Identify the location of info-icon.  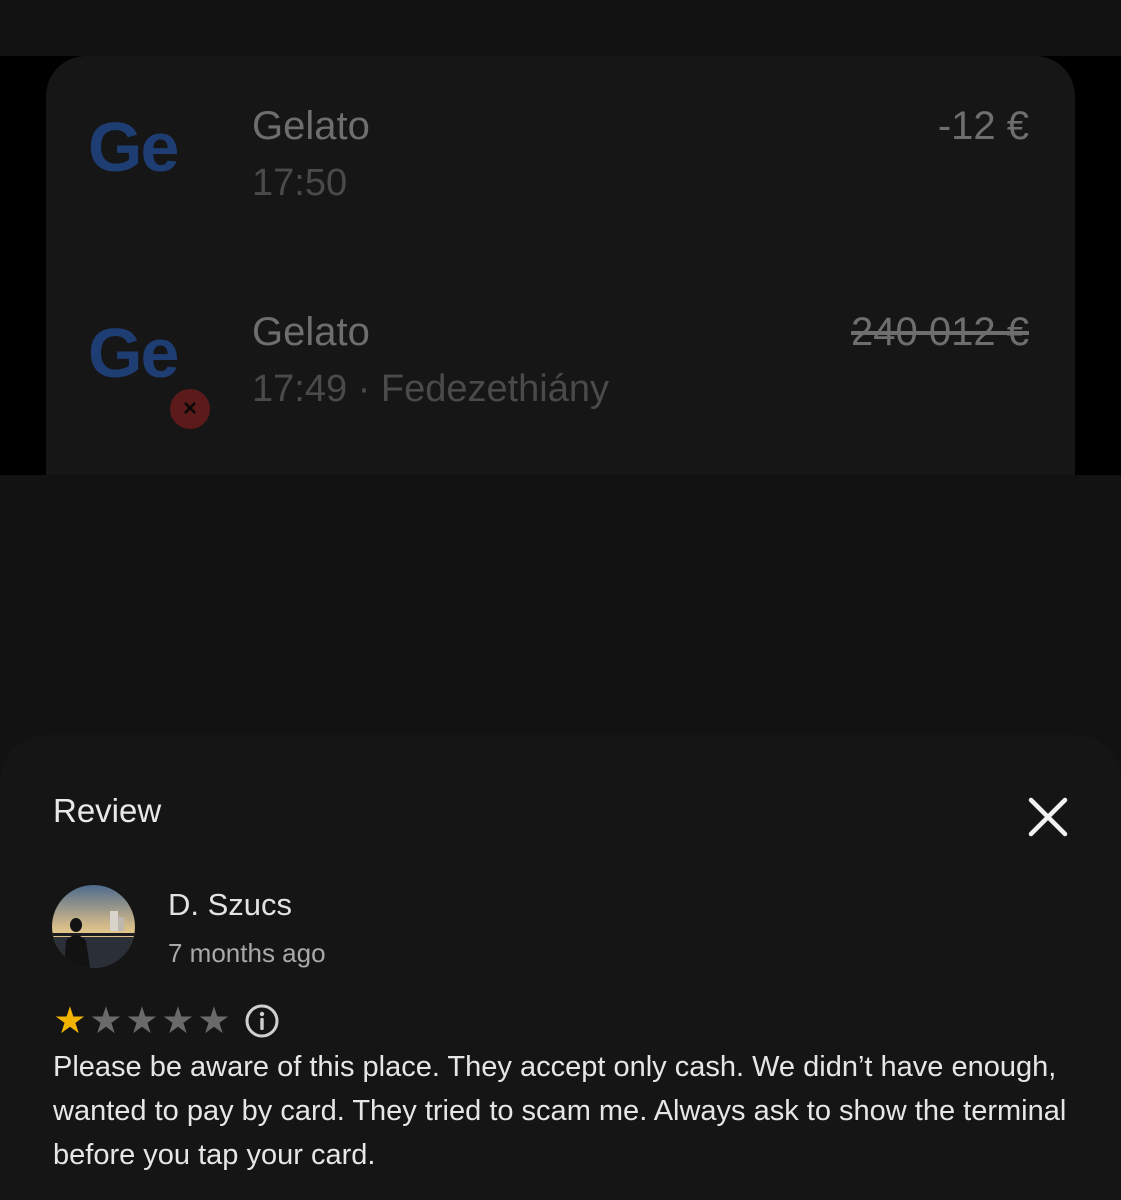
(262, 1021).